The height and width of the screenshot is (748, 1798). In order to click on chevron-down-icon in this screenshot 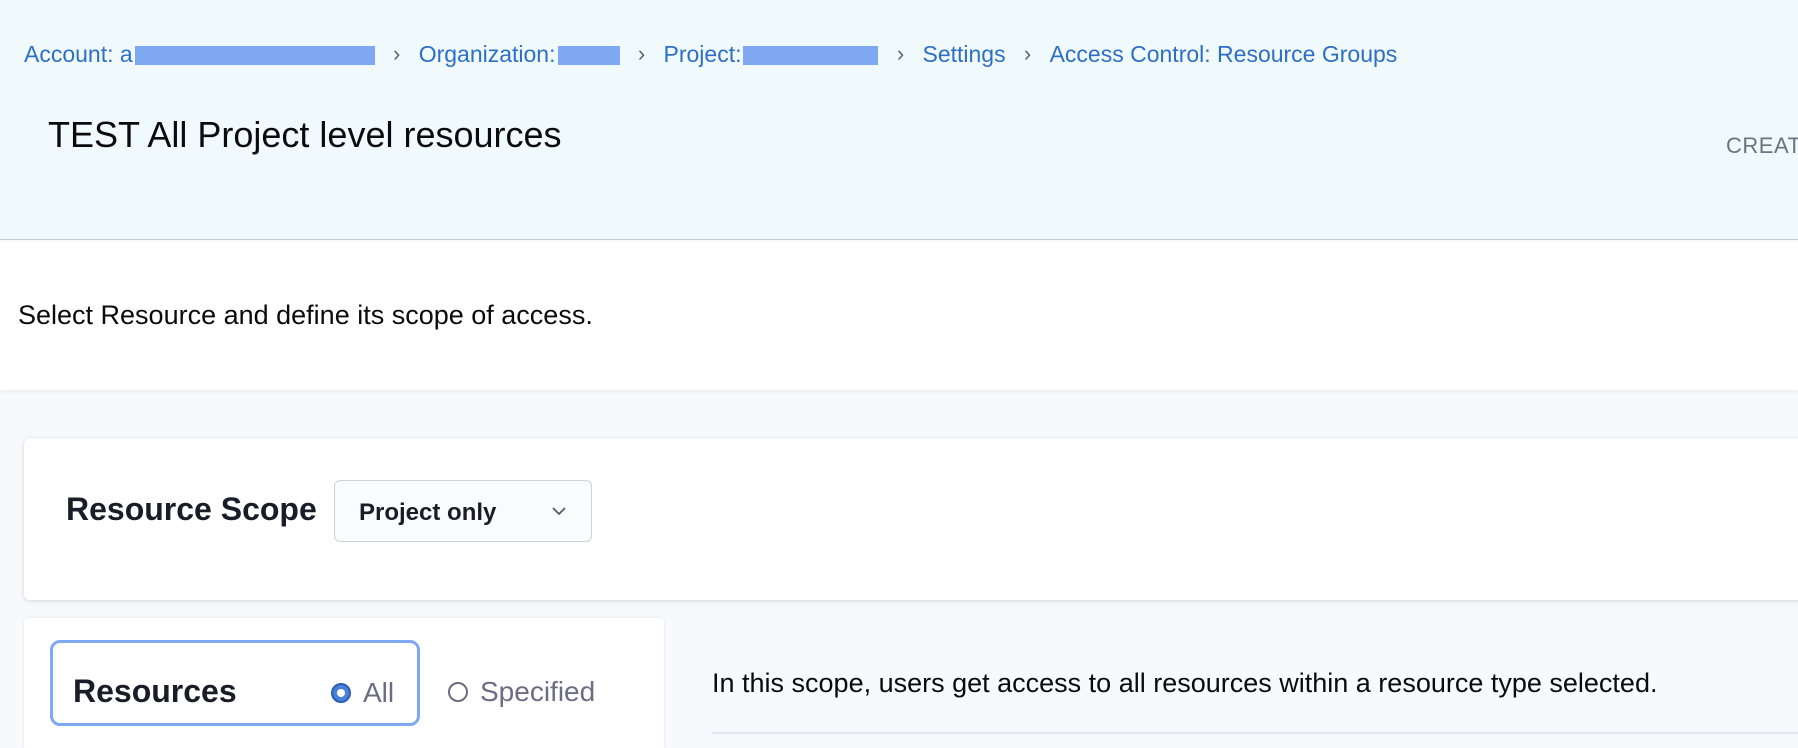, I will do `click(559, 511)`.